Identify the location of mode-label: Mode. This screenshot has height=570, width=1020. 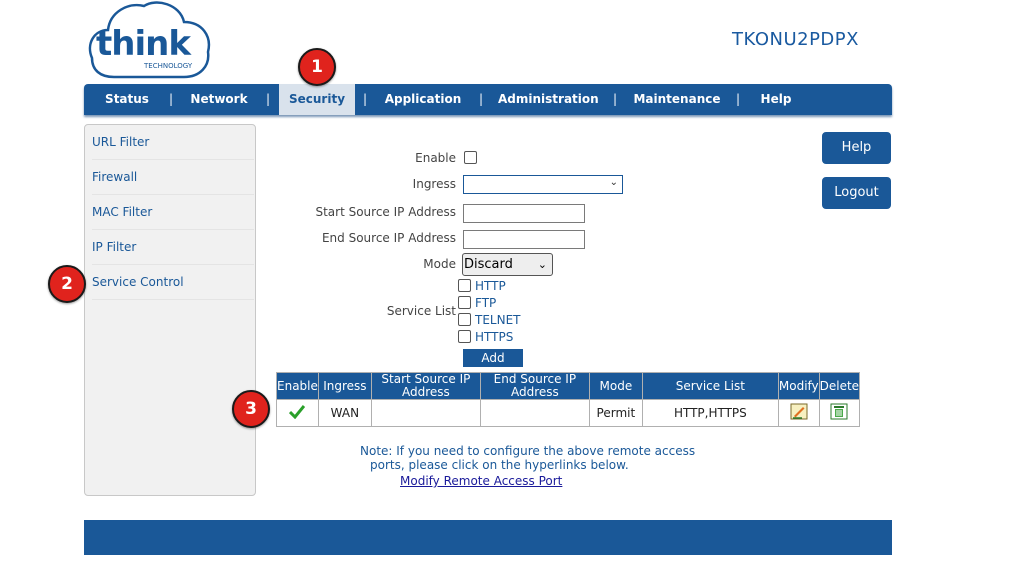
(439, 264).